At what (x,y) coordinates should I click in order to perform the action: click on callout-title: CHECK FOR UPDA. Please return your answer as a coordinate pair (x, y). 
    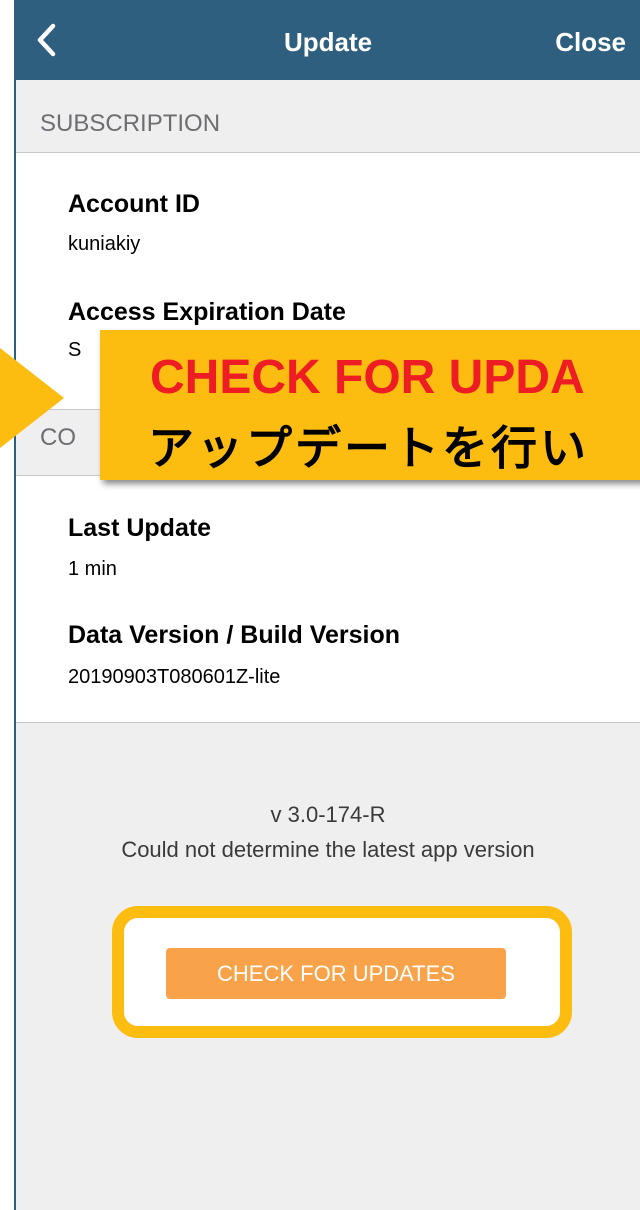
    Looking at the image, I should click on (367, 377).